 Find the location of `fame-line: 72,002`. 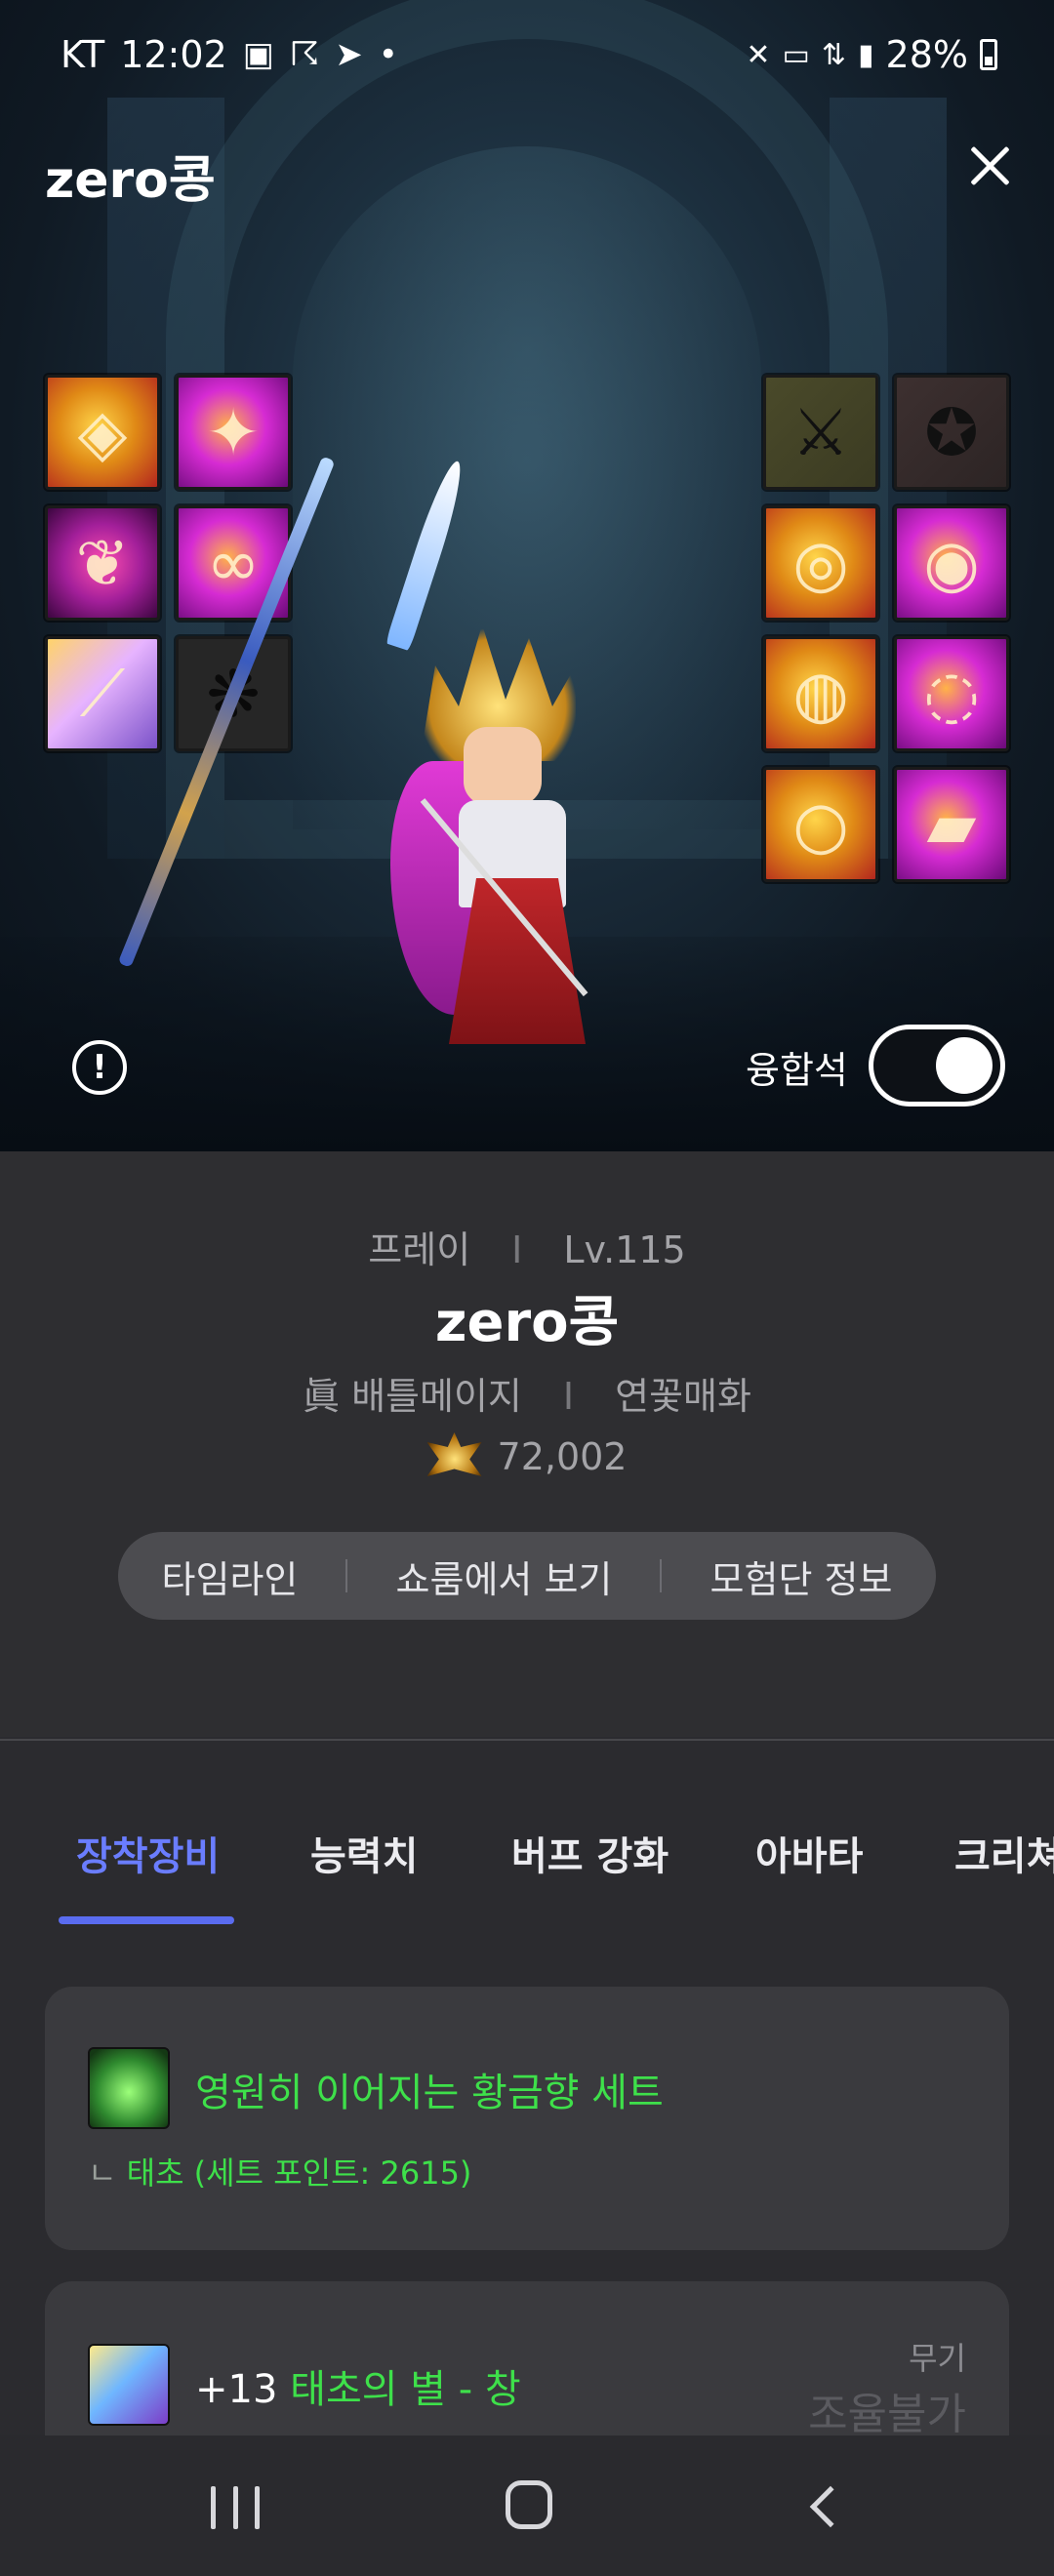

fame-line: 72,002 is located at coordinates (527, 1456).